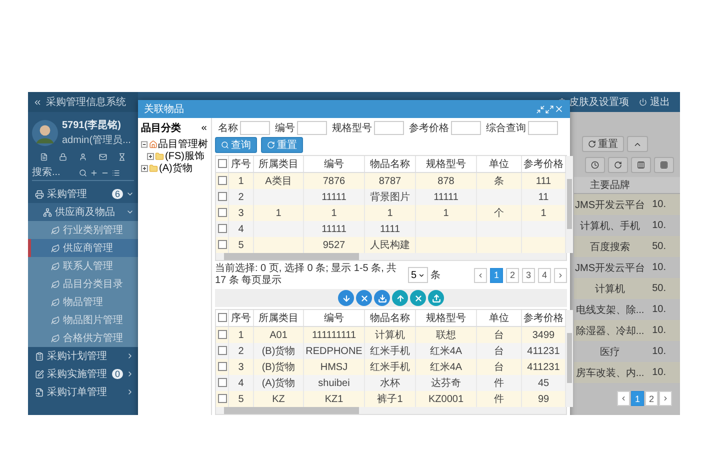 This screenshot has width=709, height=473. What do you see at coordinates (544, 164) in the screenshot?
I see `column-header: 参考价格` at bounding box center [544, 164].